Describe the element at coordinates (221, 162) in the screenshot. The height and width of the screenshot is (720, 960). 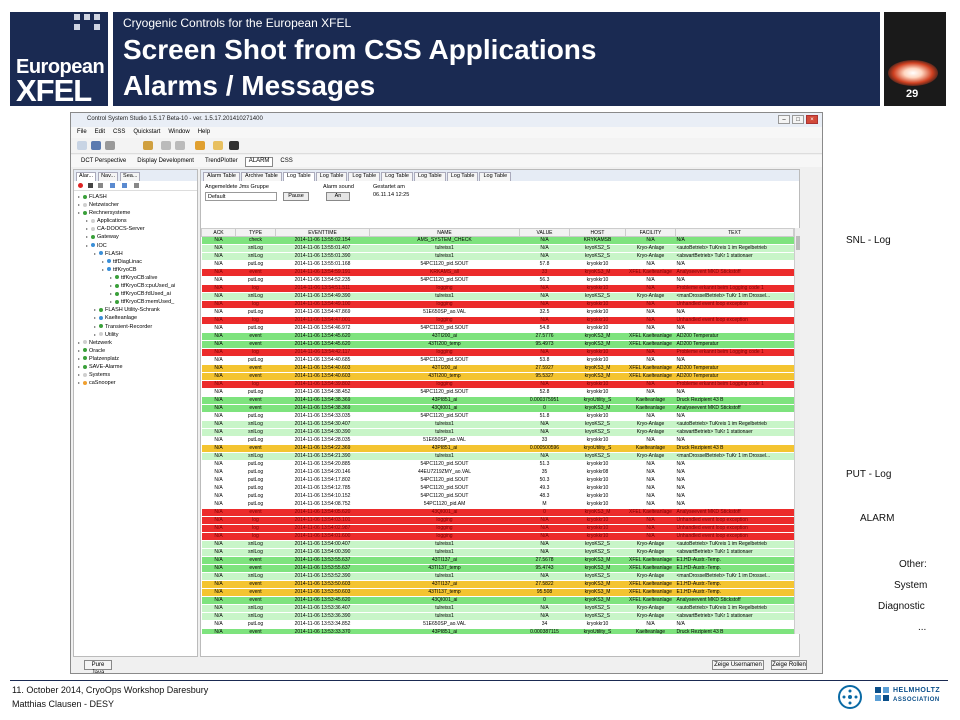
I see `perspective-trendplotter: TrendPlotter` at that location.